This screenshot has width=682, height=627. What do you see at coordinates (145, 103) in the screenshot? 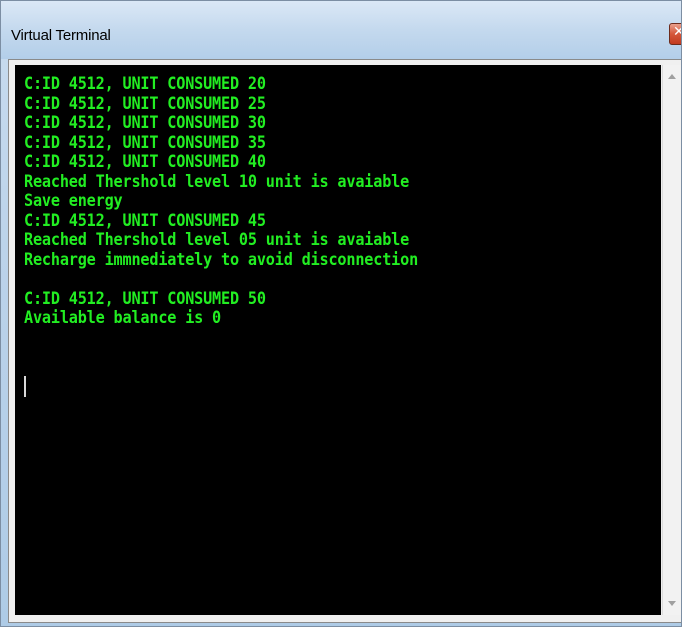
I see `terminal-line: C:ID 4512, UNIT CONSUMED 25` at bounding box center [145, 103].